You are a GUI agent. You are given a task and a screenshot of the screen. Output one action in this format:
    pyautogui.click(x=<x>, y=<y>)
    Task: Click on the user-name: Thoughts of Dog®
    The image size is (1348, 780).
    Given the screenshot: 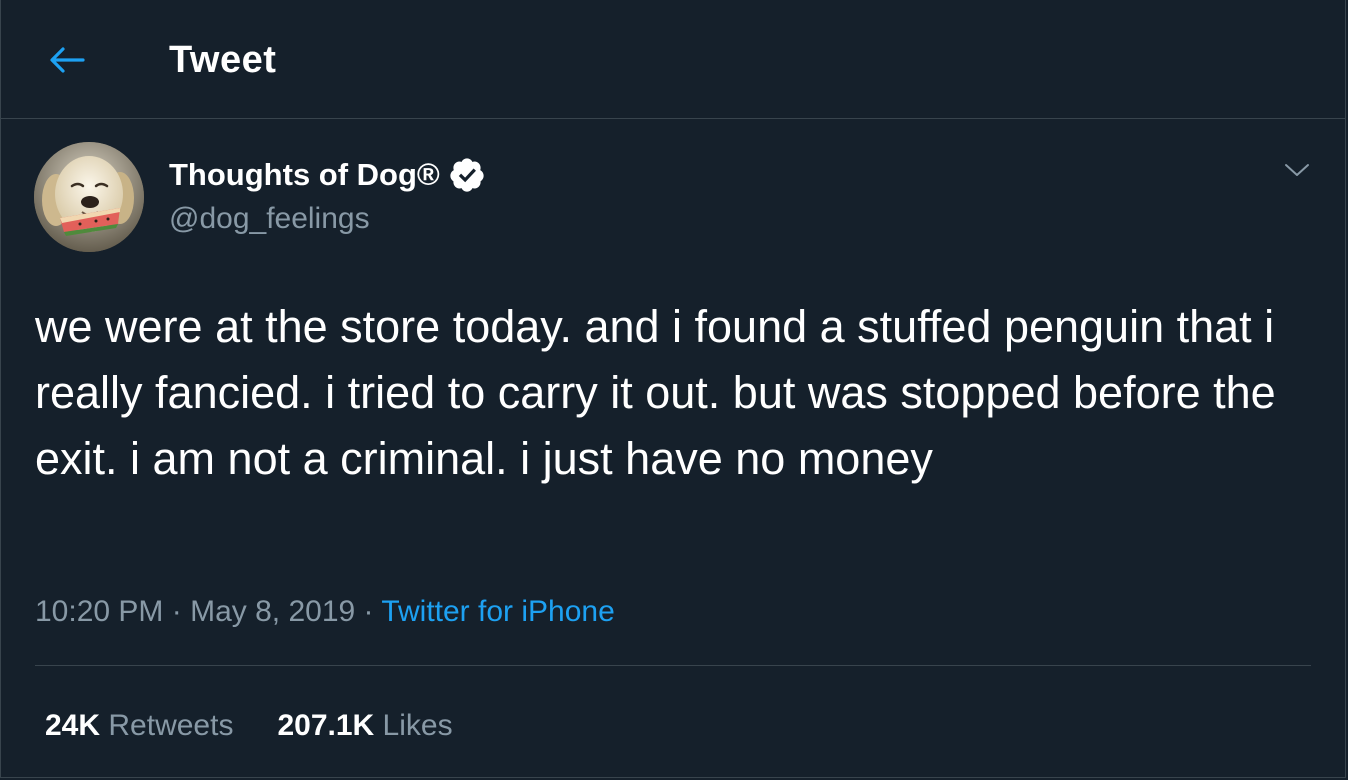 What is the action you would take?
    pyautogui.click(x=304, y=174)
    